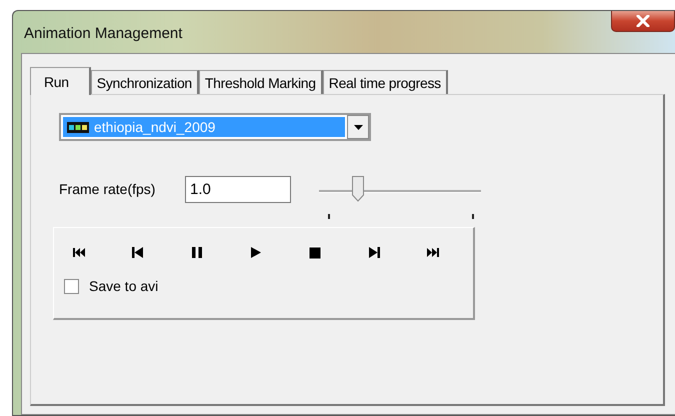 This screenshot has height=416, width=675. Describe the element at coordinates (79, 252) in the screenshot. I see `skip-to-start-icon` at that location.